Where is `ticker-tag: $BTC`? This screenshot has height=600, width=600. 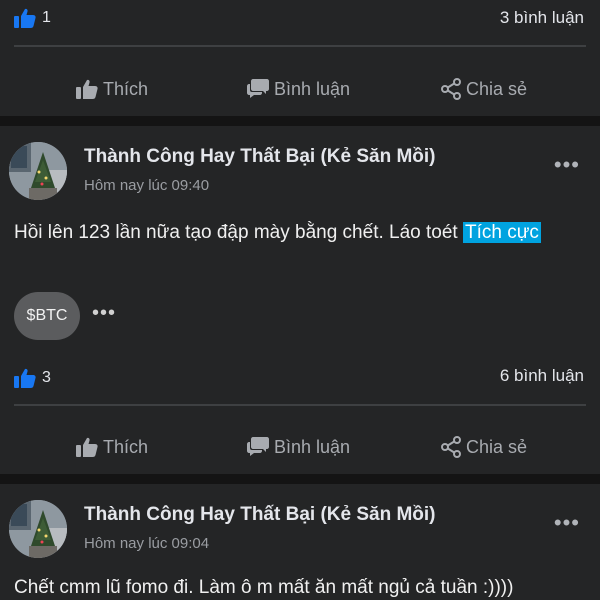 ticker-tag: $BTC is located at coordinates (47, 316).